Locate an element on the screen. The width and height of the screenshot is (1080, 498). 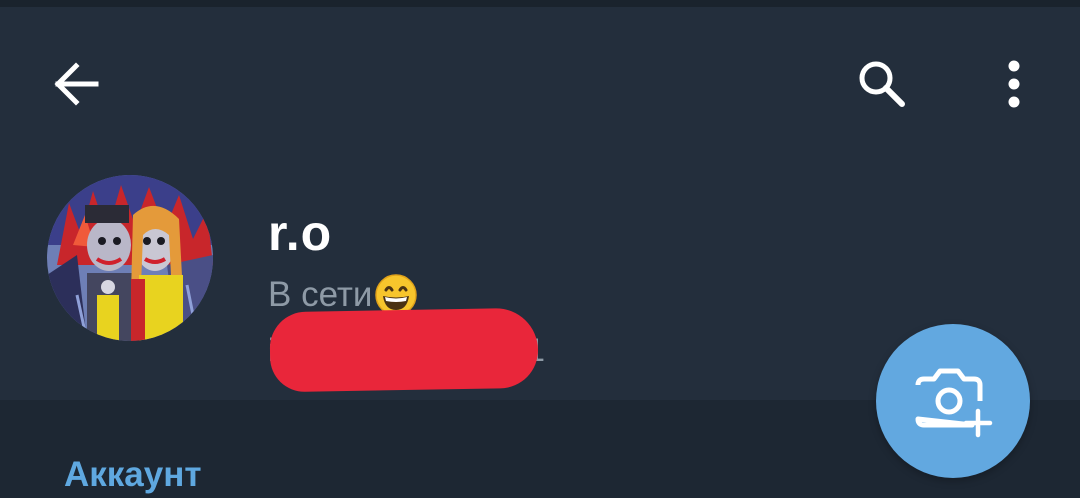
more-vertical-icon is located at coordinates (1014, 84).